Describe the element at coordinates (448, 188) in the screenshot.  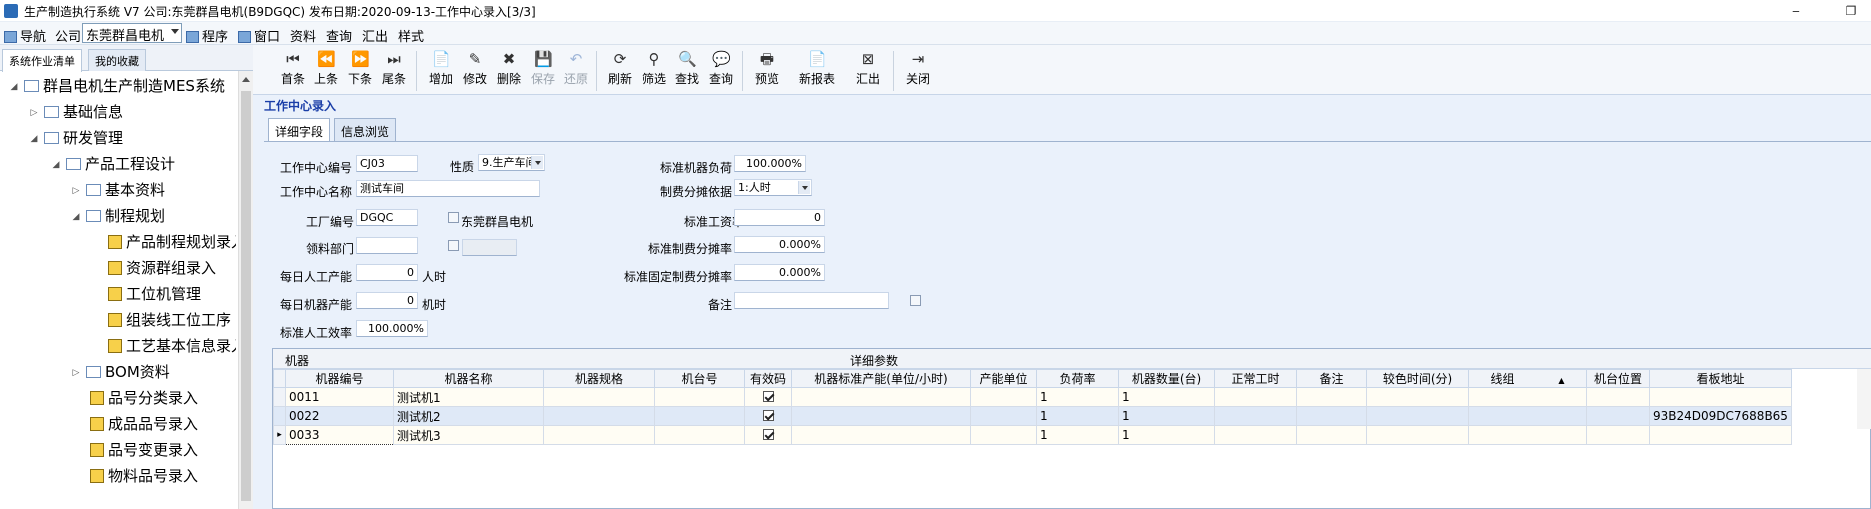
I see `wc-name-input: 测试车间` at that location.